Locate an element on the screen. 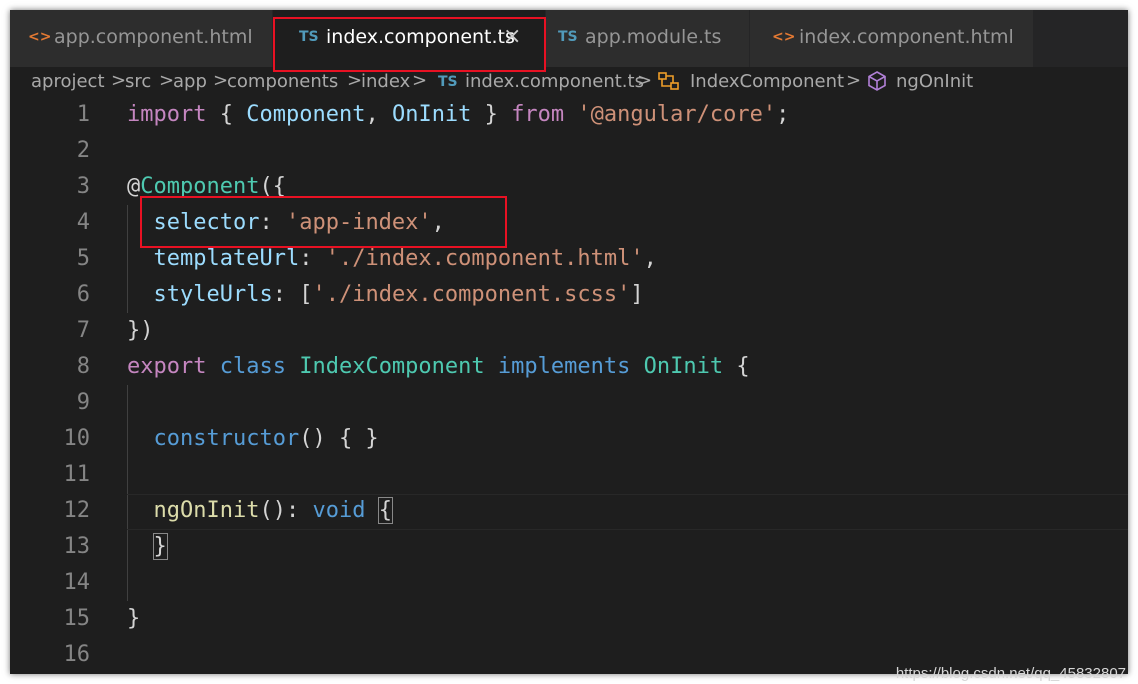 The image size is (1138, 684). import-component: Component is located at coordinates (306, 114).